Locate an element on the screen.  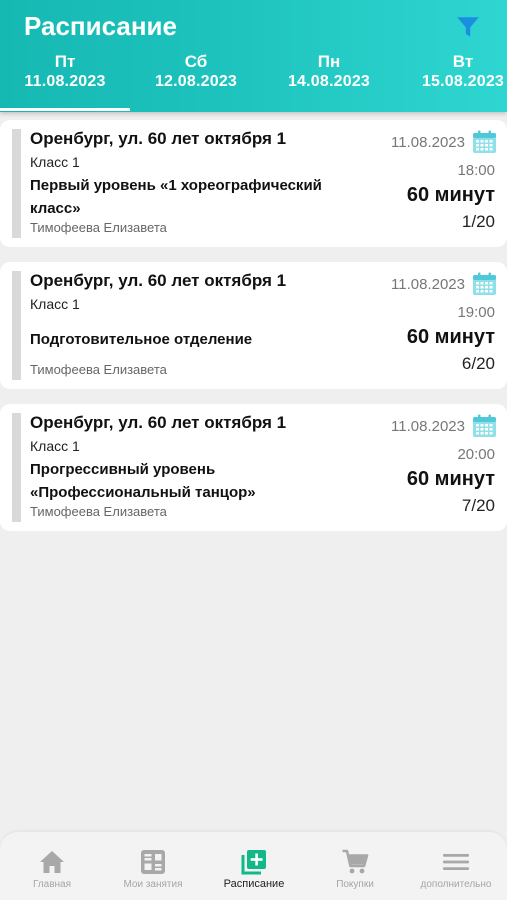
lesson-time: 18:00 is located at coordinates (476, 170).